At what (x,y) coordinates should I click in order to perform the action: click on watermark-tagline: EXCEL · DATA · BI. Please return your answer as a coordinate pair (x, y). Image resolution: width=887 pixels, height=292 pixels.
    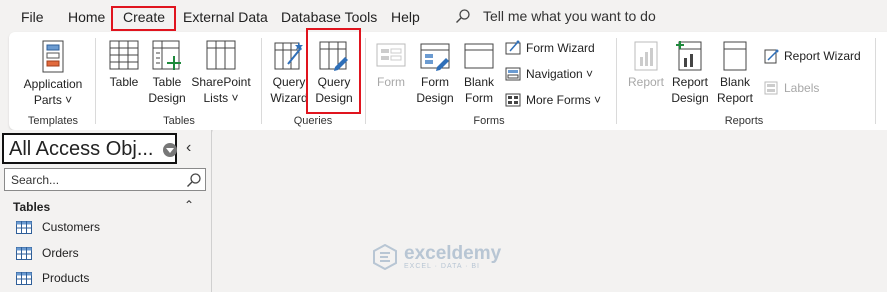
    Looking at the image, I should click on (442, 266).